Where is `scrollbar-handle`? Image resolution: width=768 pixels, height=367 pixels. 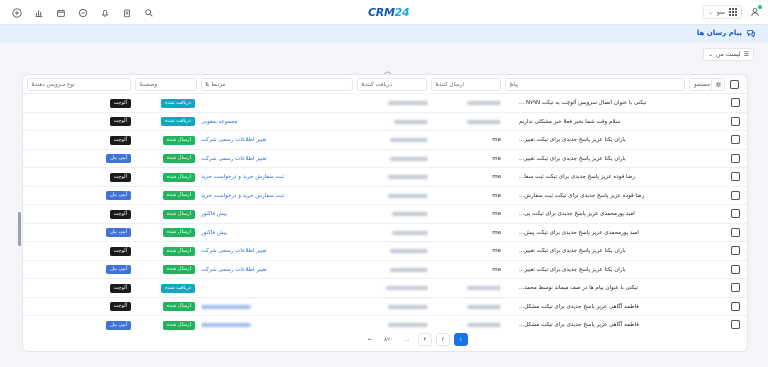
scrollbar-handle is located at coordinates (19, 229).